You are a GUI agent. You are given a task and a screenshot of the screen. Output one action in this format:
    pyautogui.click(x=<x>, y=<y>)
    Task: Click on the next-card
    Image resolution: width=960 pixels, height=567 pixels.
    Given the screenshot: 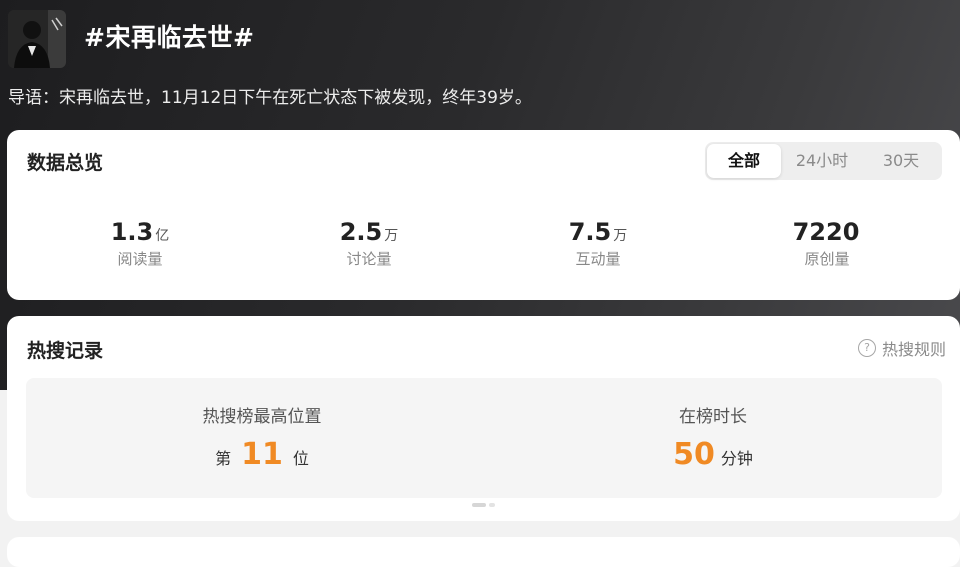 What is the action you would take?
    pyautogui.click(x=483, y=552)
    